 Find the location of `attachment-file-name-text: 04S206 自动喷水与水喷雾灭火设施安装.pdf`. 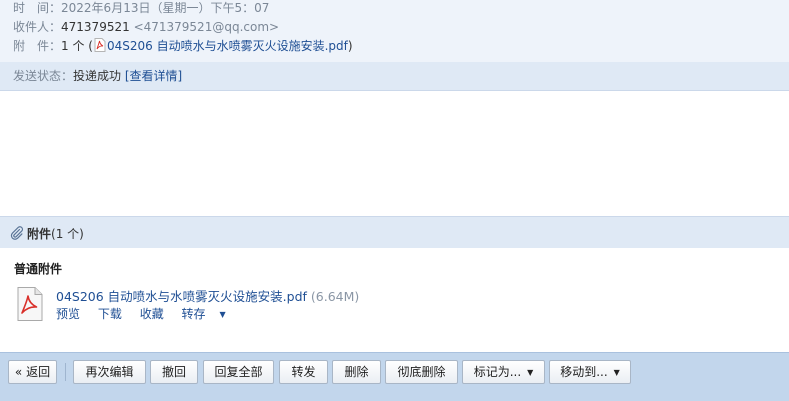

attachment-file-name-text: 04S206 自动喷水与水喷雾灭火设施安装.pdf is located at coordinates (181, 296).